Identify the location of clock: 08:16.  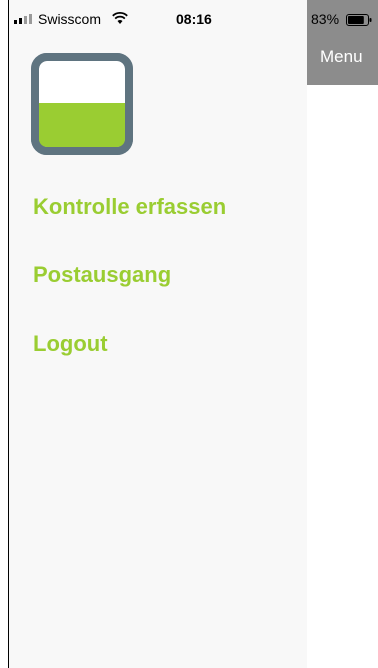
(194, 19).